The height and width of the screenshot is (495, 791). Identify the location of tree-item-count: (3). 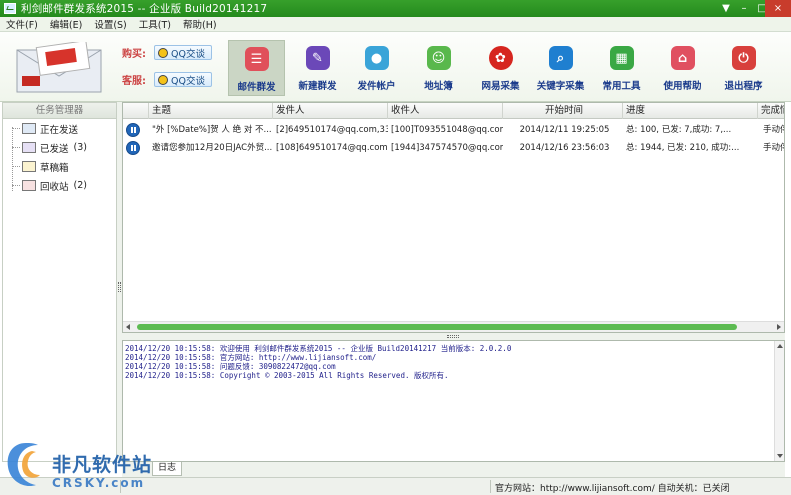
(80, 147).